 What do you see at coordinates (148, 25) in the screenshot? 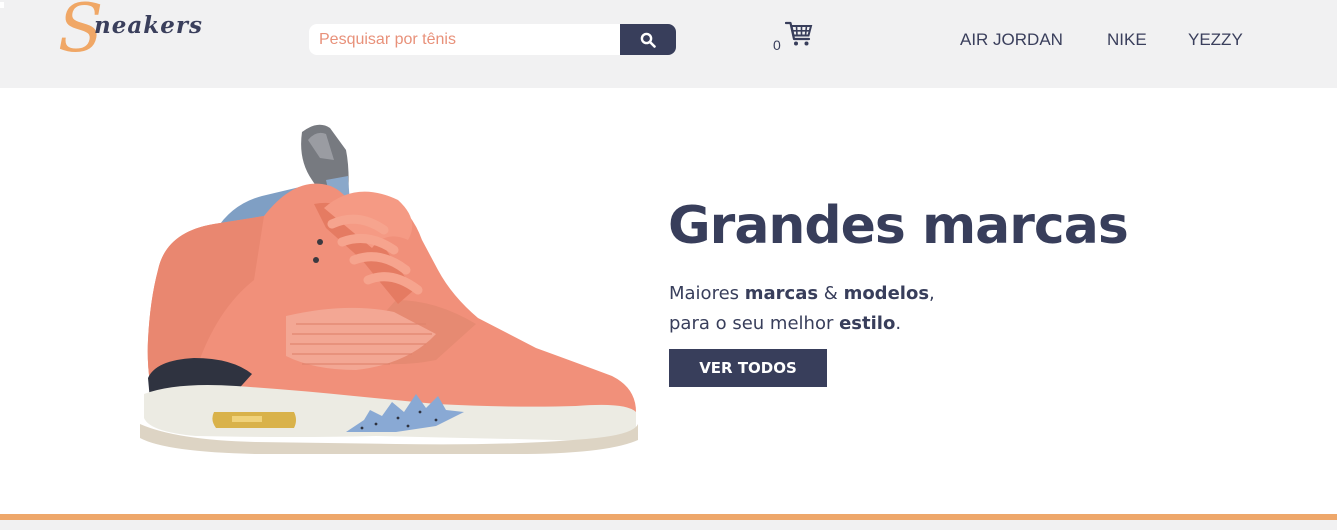
I see `logo-text: neakers` at bounding box center [148, 25].